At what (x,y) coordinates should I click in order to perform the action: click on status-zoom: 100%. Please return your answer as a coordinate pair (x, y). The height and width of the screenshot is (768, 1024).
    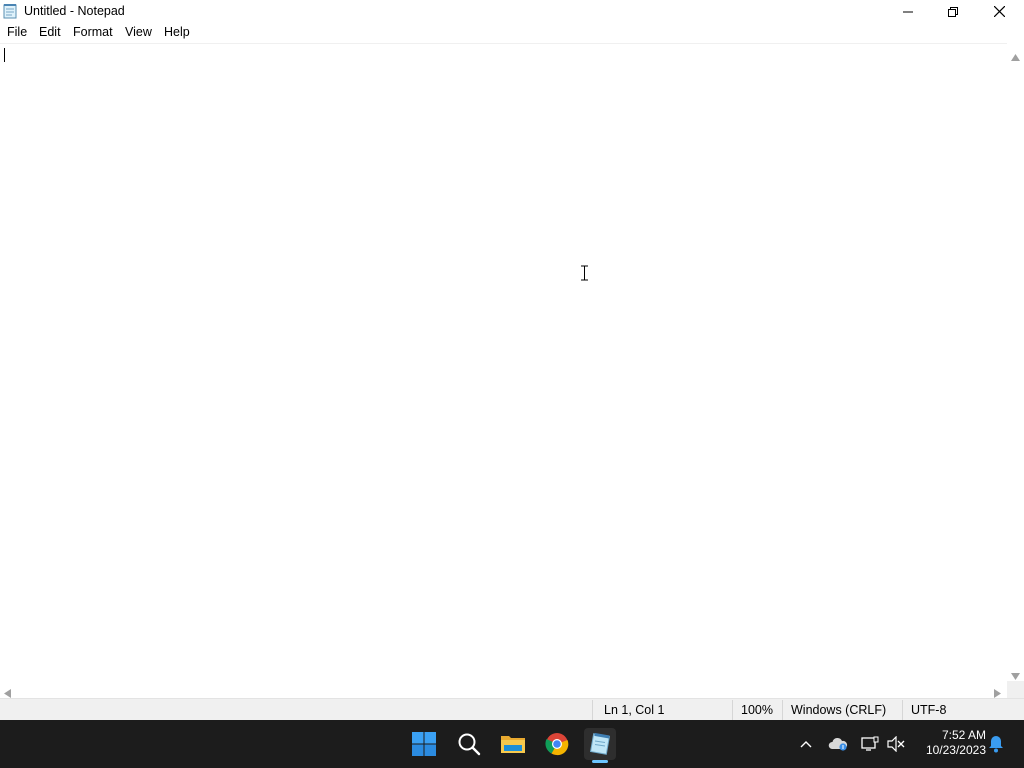
    Looking at the image, I should click on (757, 710).